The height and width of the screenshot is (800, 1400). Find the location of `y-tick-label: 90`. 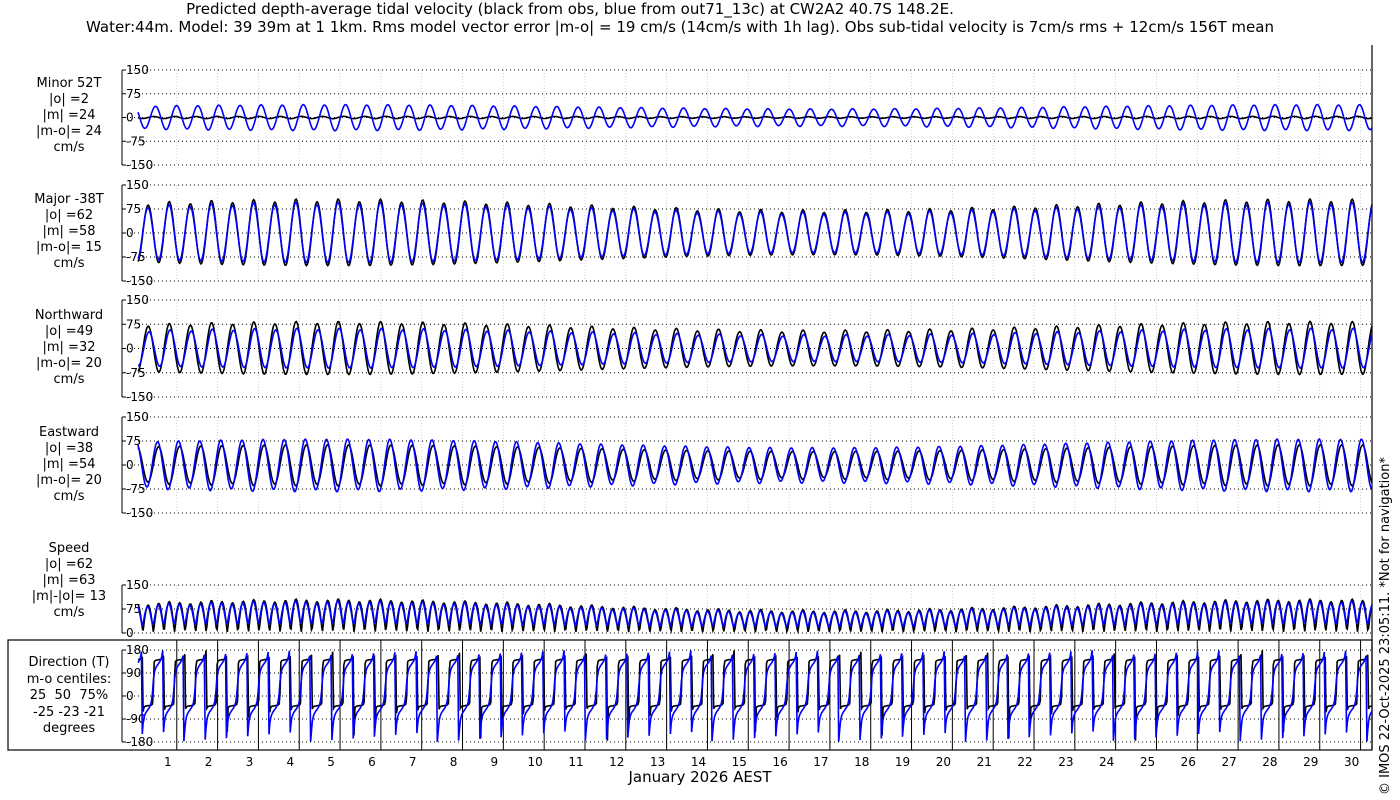

y-tick-label: 90 is located at coordinates (133, 673).